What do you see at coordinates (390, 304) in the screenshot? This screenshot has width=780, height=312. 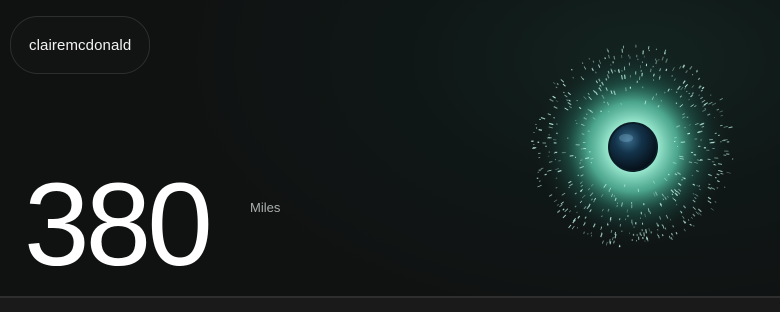 I see `bottom-divider` at bounding box center [390, 304].